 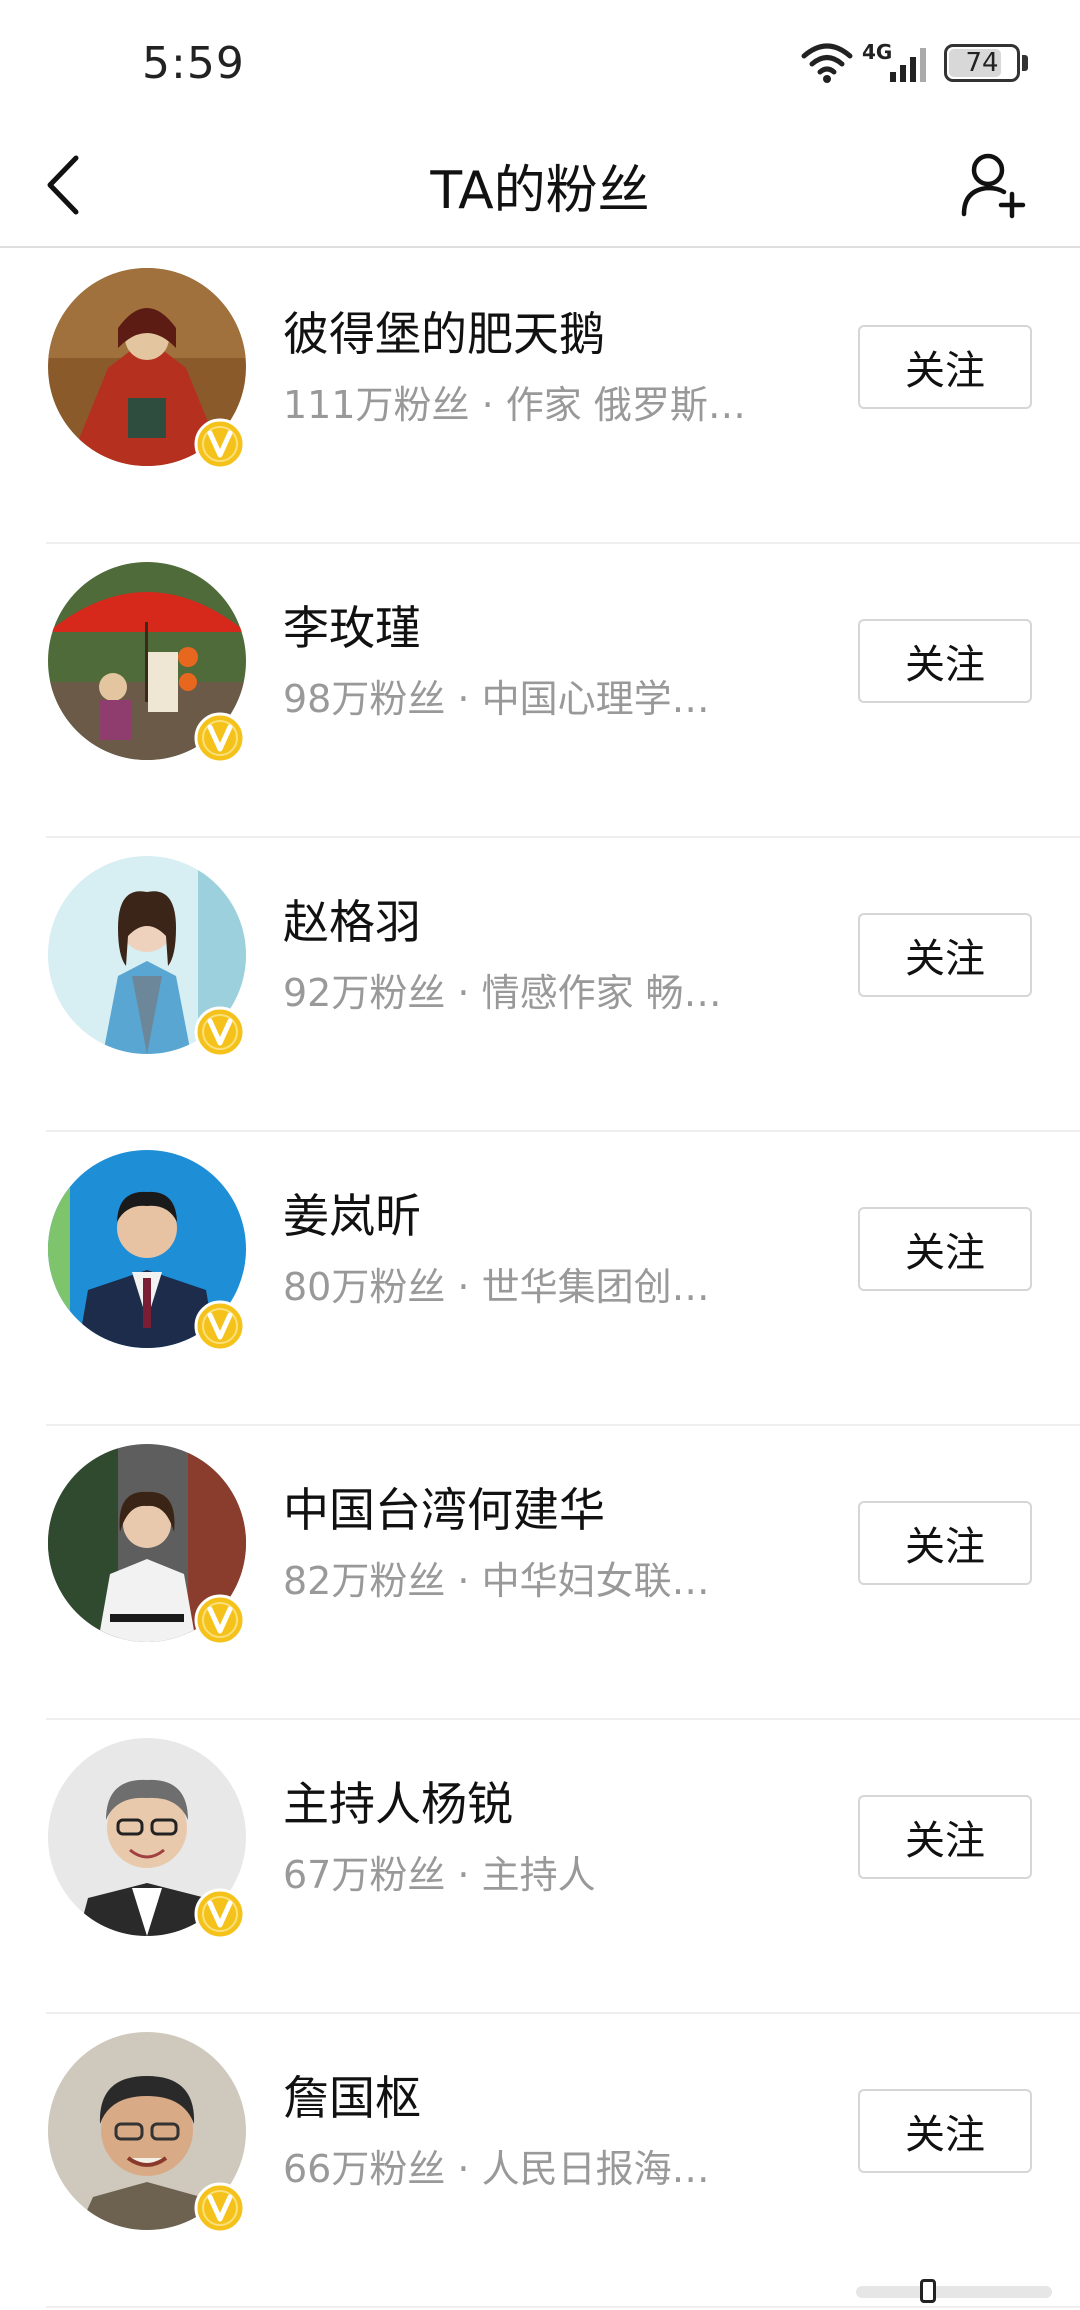 I want to click on home-indicator, so click(x=954, y=2292).